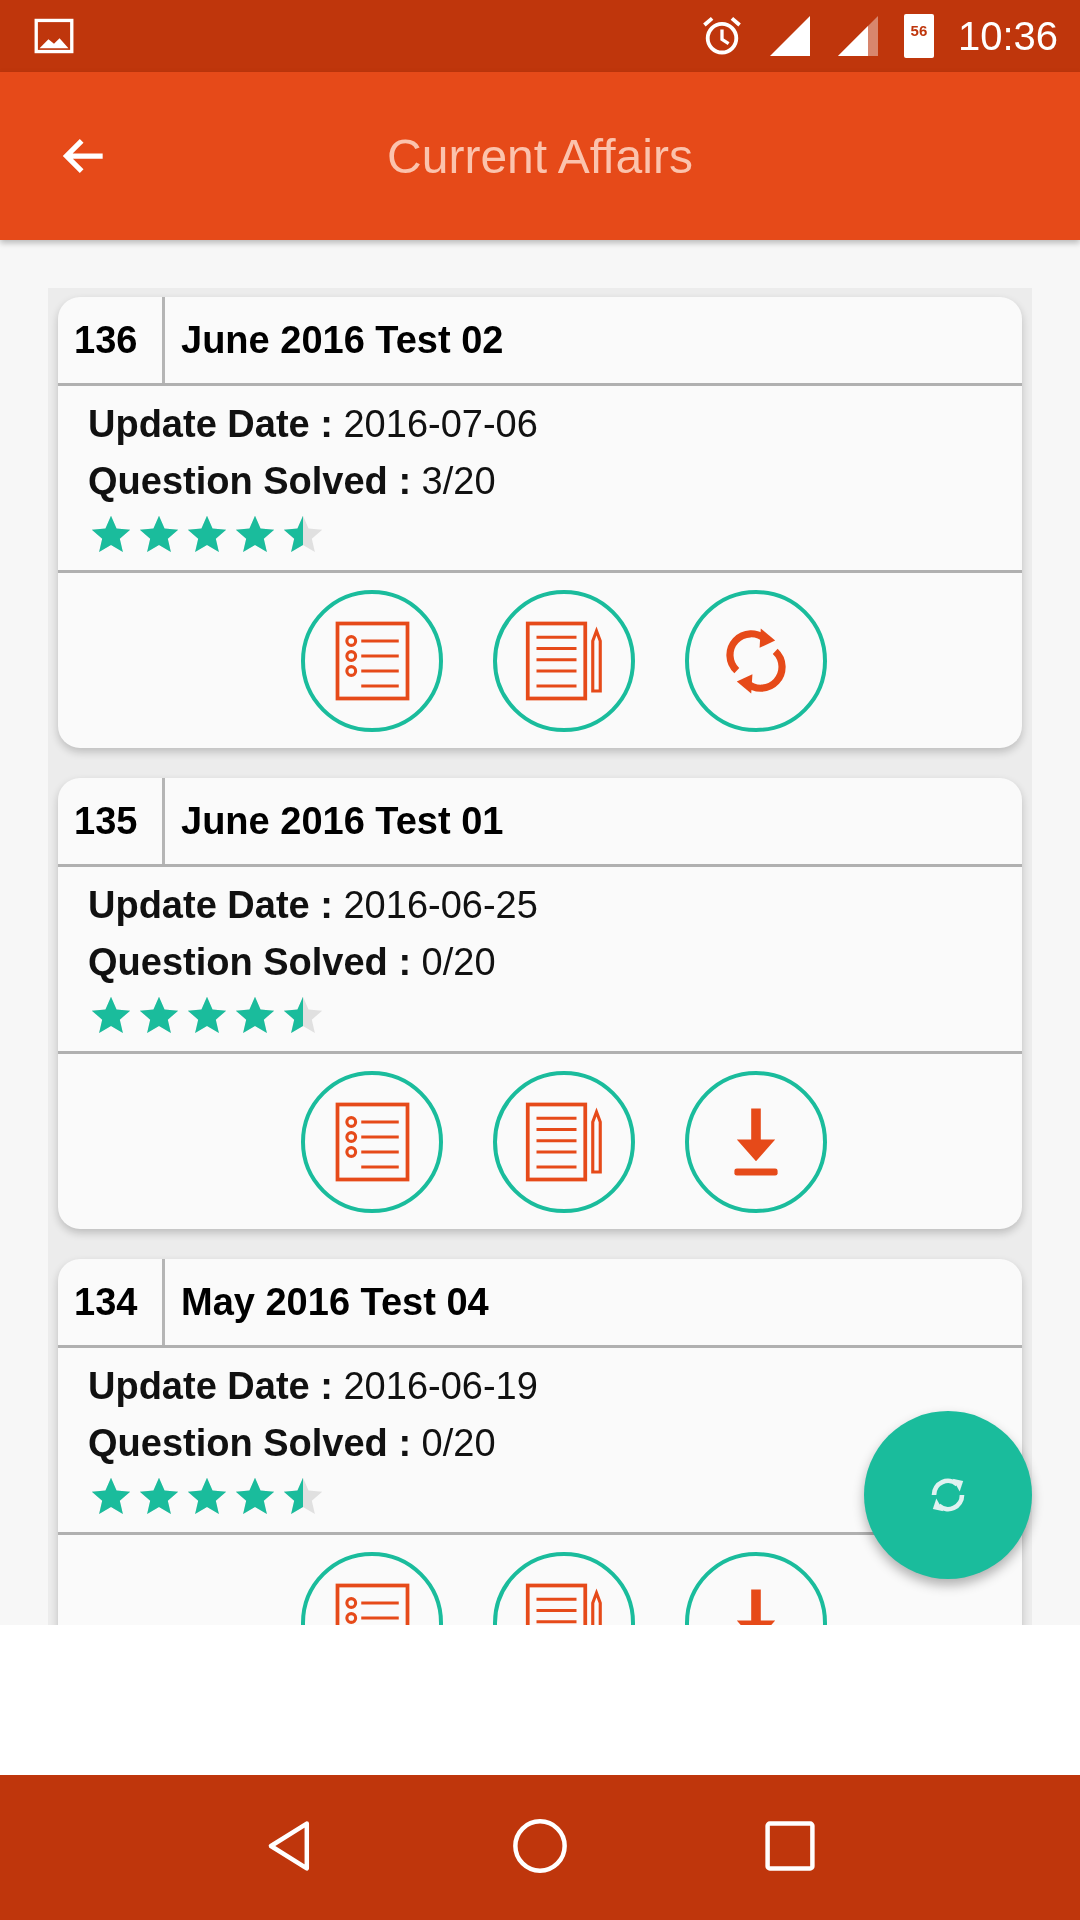 The image size is (1080, 1920). I want to click on update-date: Update Date : 2016-06-25, so click(313, 905).